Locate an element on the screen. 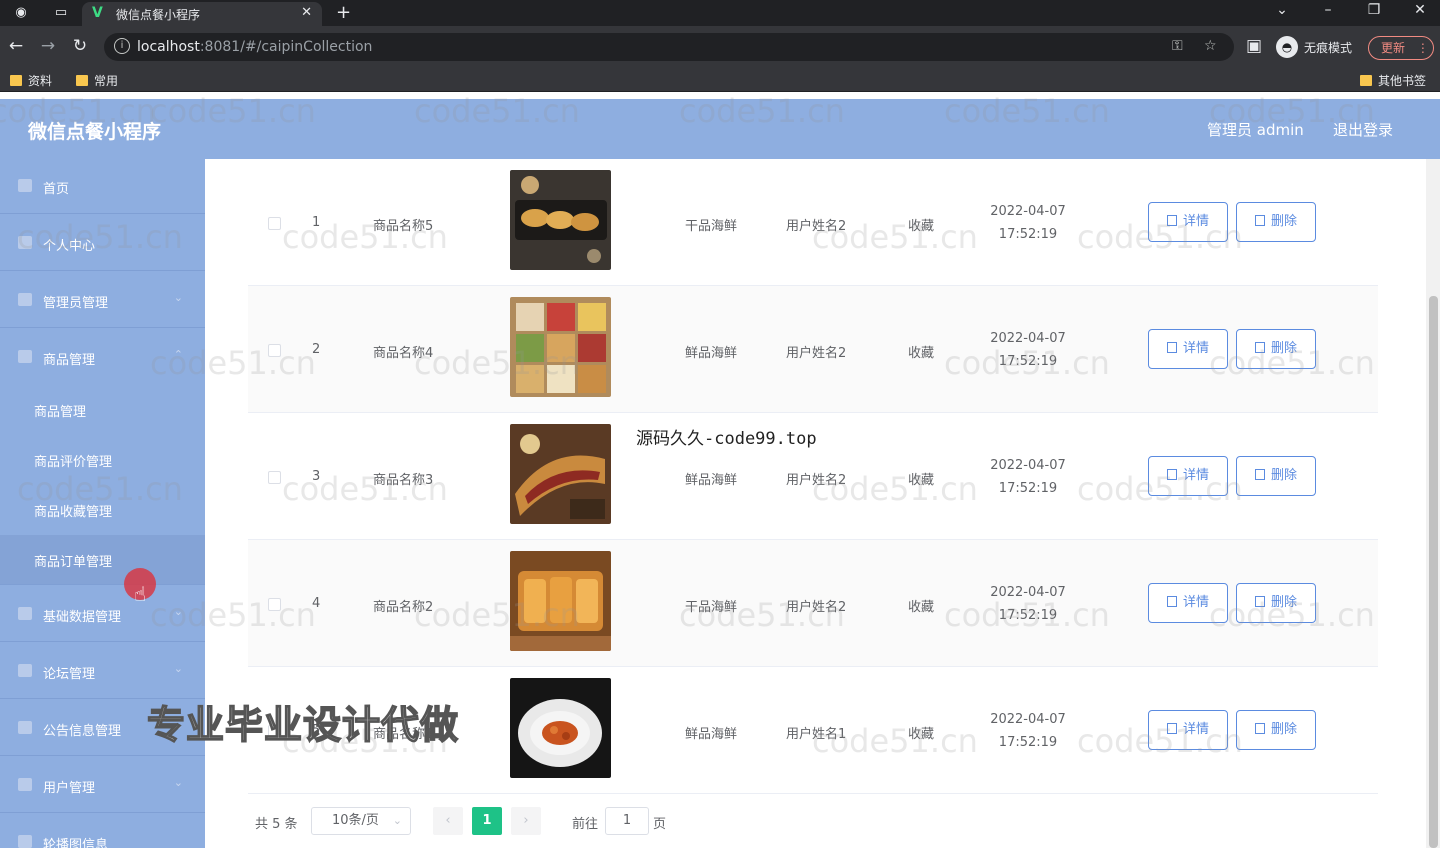 This screenshot has width=1440, height=848. goods-name: 商品名称5 is located at coordinates (403, 226).